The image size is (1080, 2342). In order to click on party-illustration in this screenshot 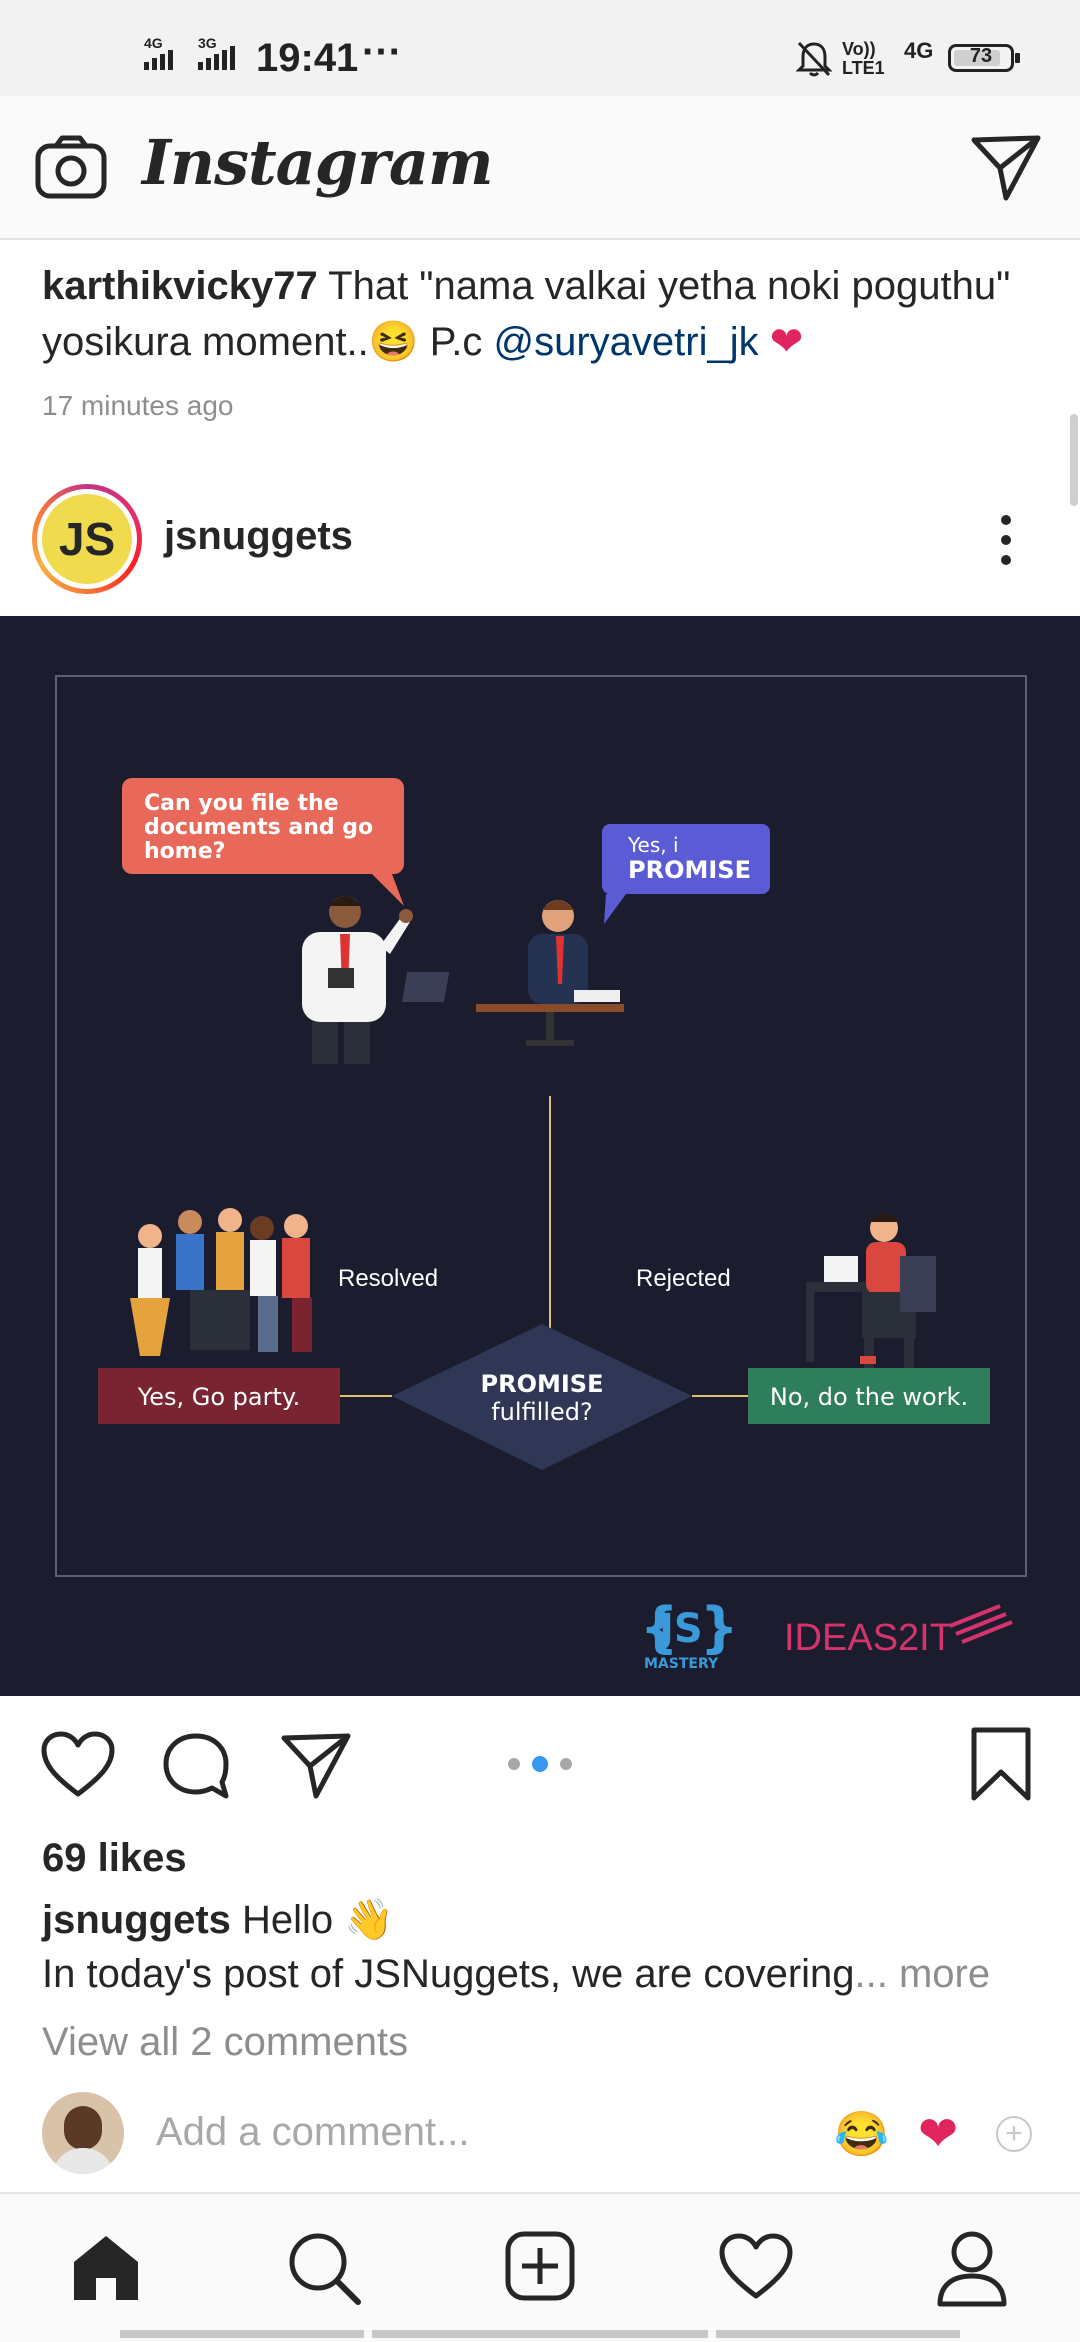, I will do `click(221, 1282)`.